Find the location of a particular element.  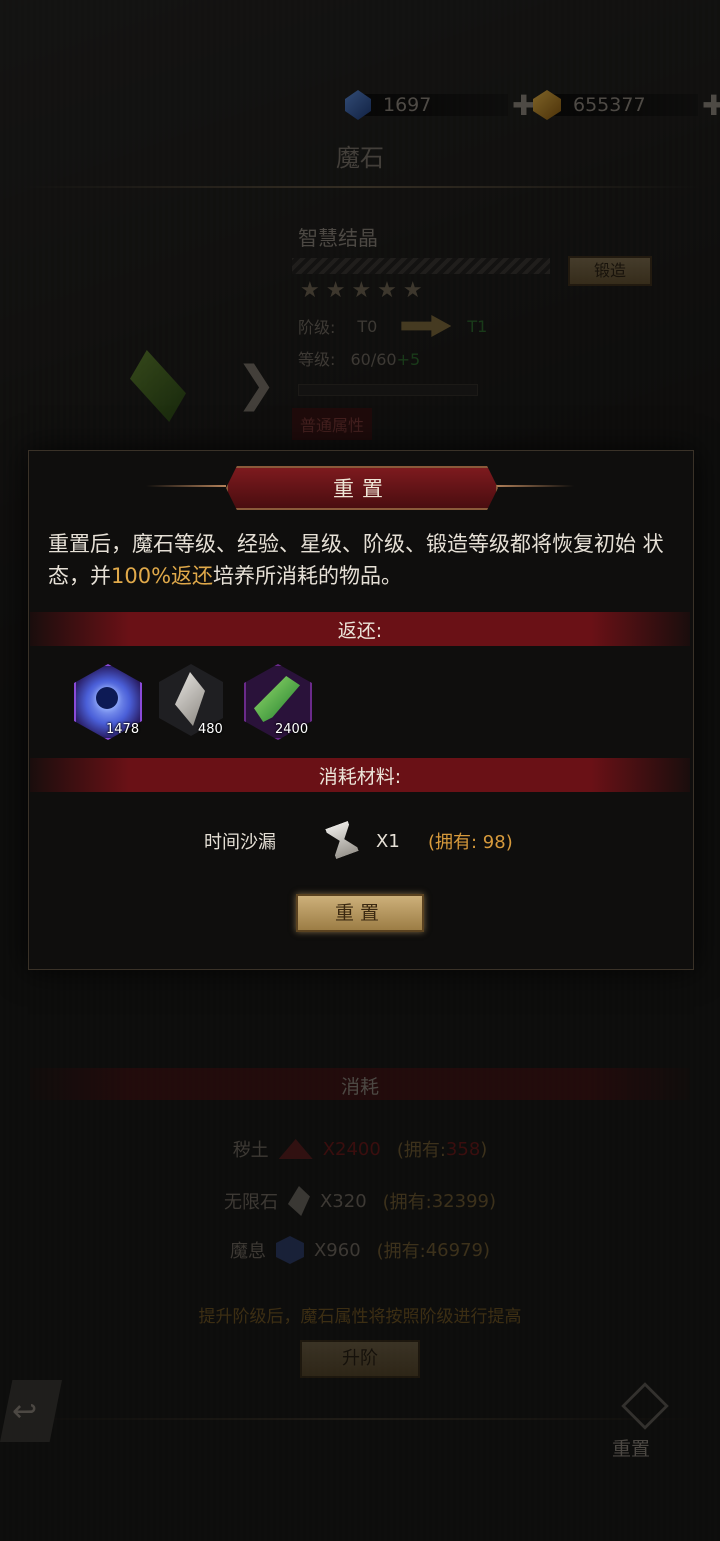

return-item-count: 2400 is located at coordinates (292, 729).